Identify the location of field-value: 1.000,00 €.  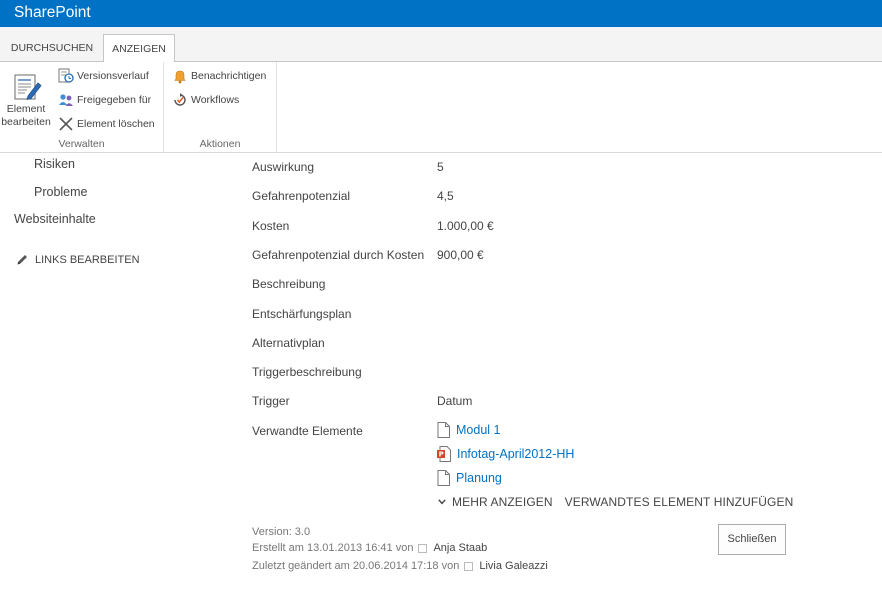
(465, 226).